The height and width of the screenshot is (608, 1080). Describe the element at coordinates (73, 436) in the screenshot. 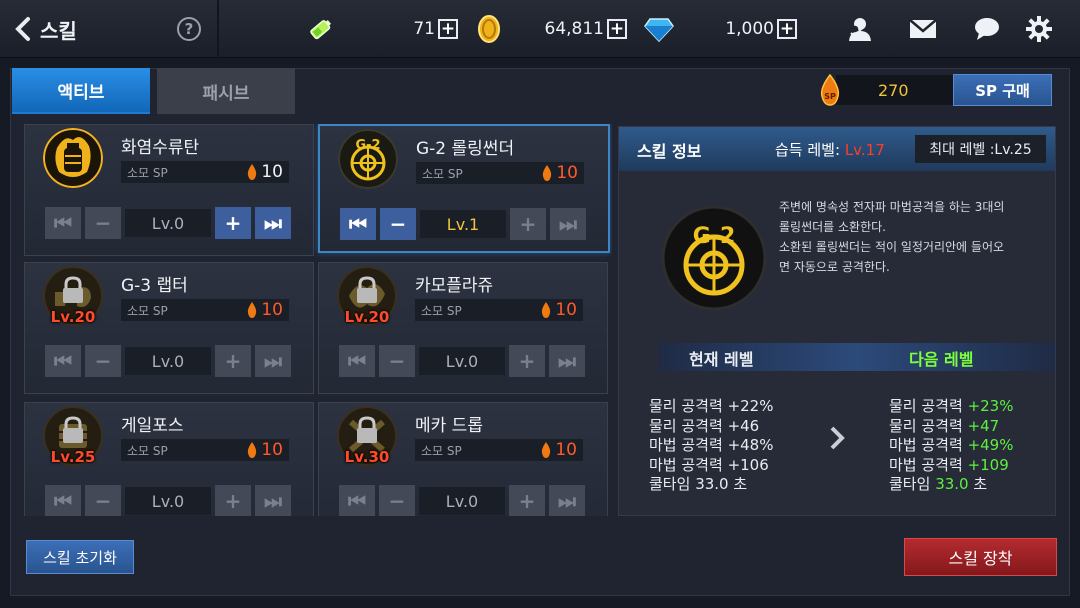

I see `locked-skill-icon: Lv.25` at that location.